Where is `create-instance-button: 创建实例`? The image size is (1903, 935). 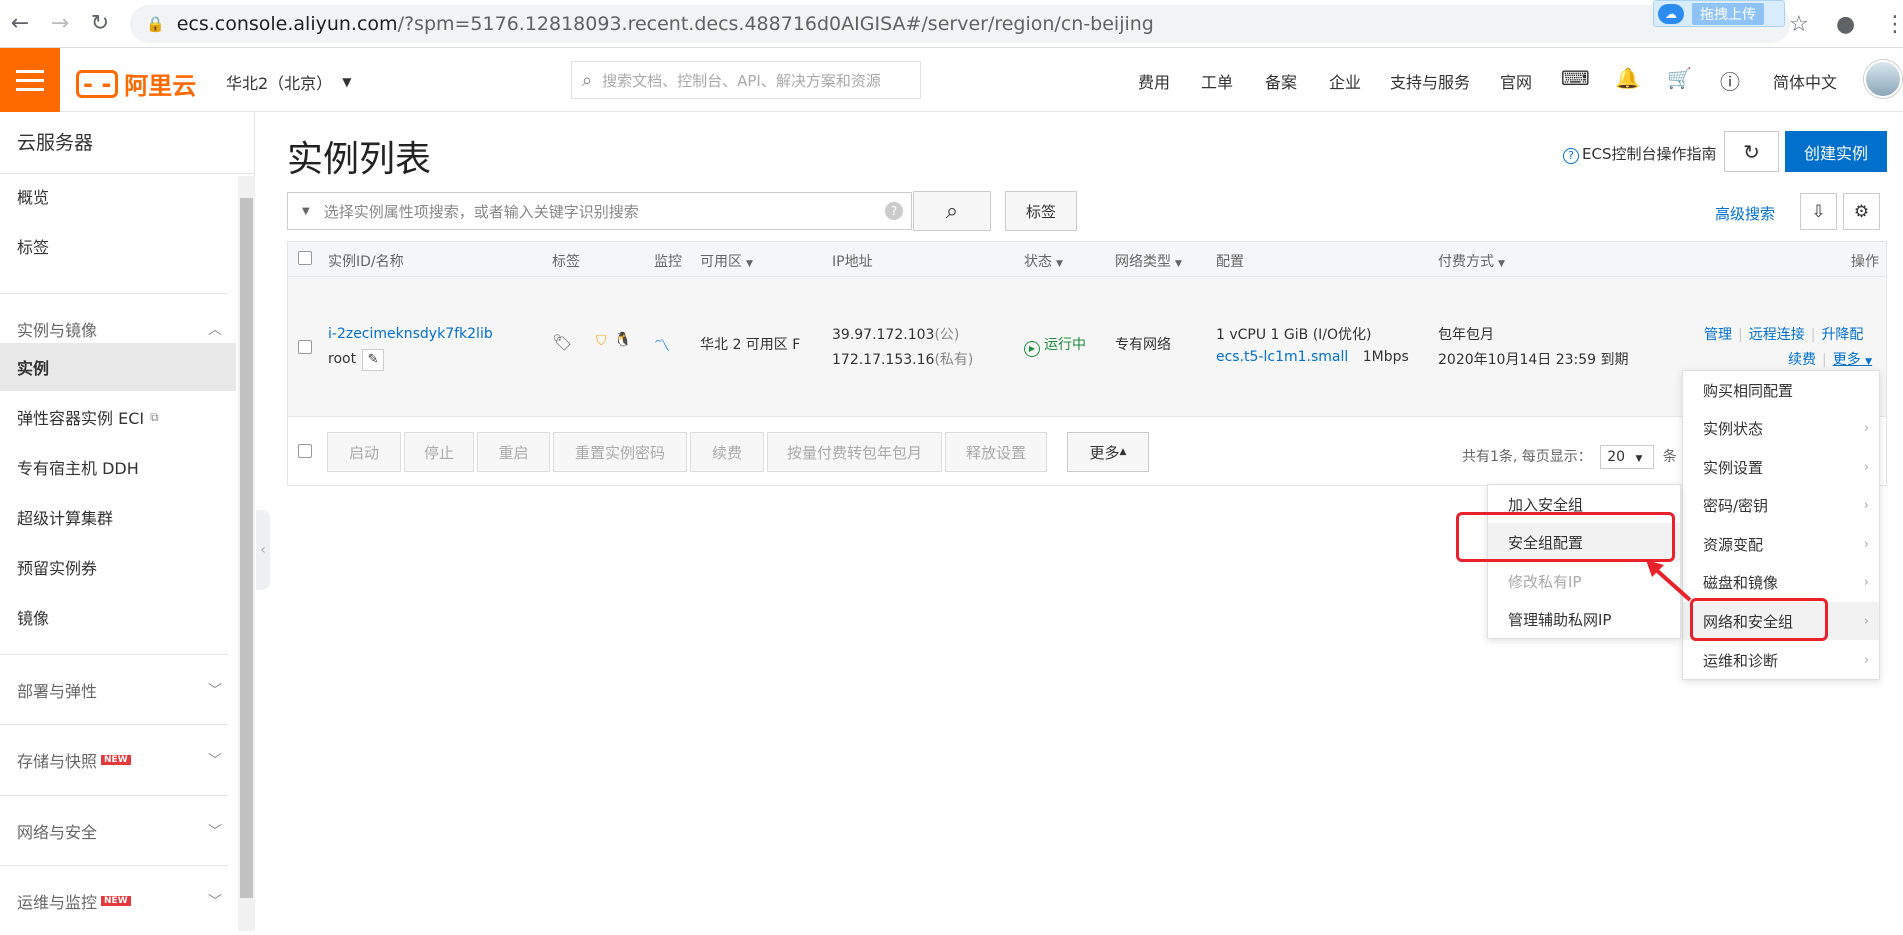 create-instance-button: 创建实例 is located at coordinates (1836, 151).